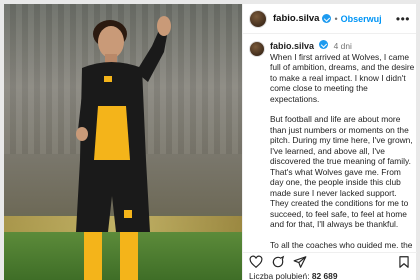 The width and height of the screenshot is (420, 280). Describe the element at coordinates (296, 18) in the screenshot. I see `author-username: fabio.silva` at that location.